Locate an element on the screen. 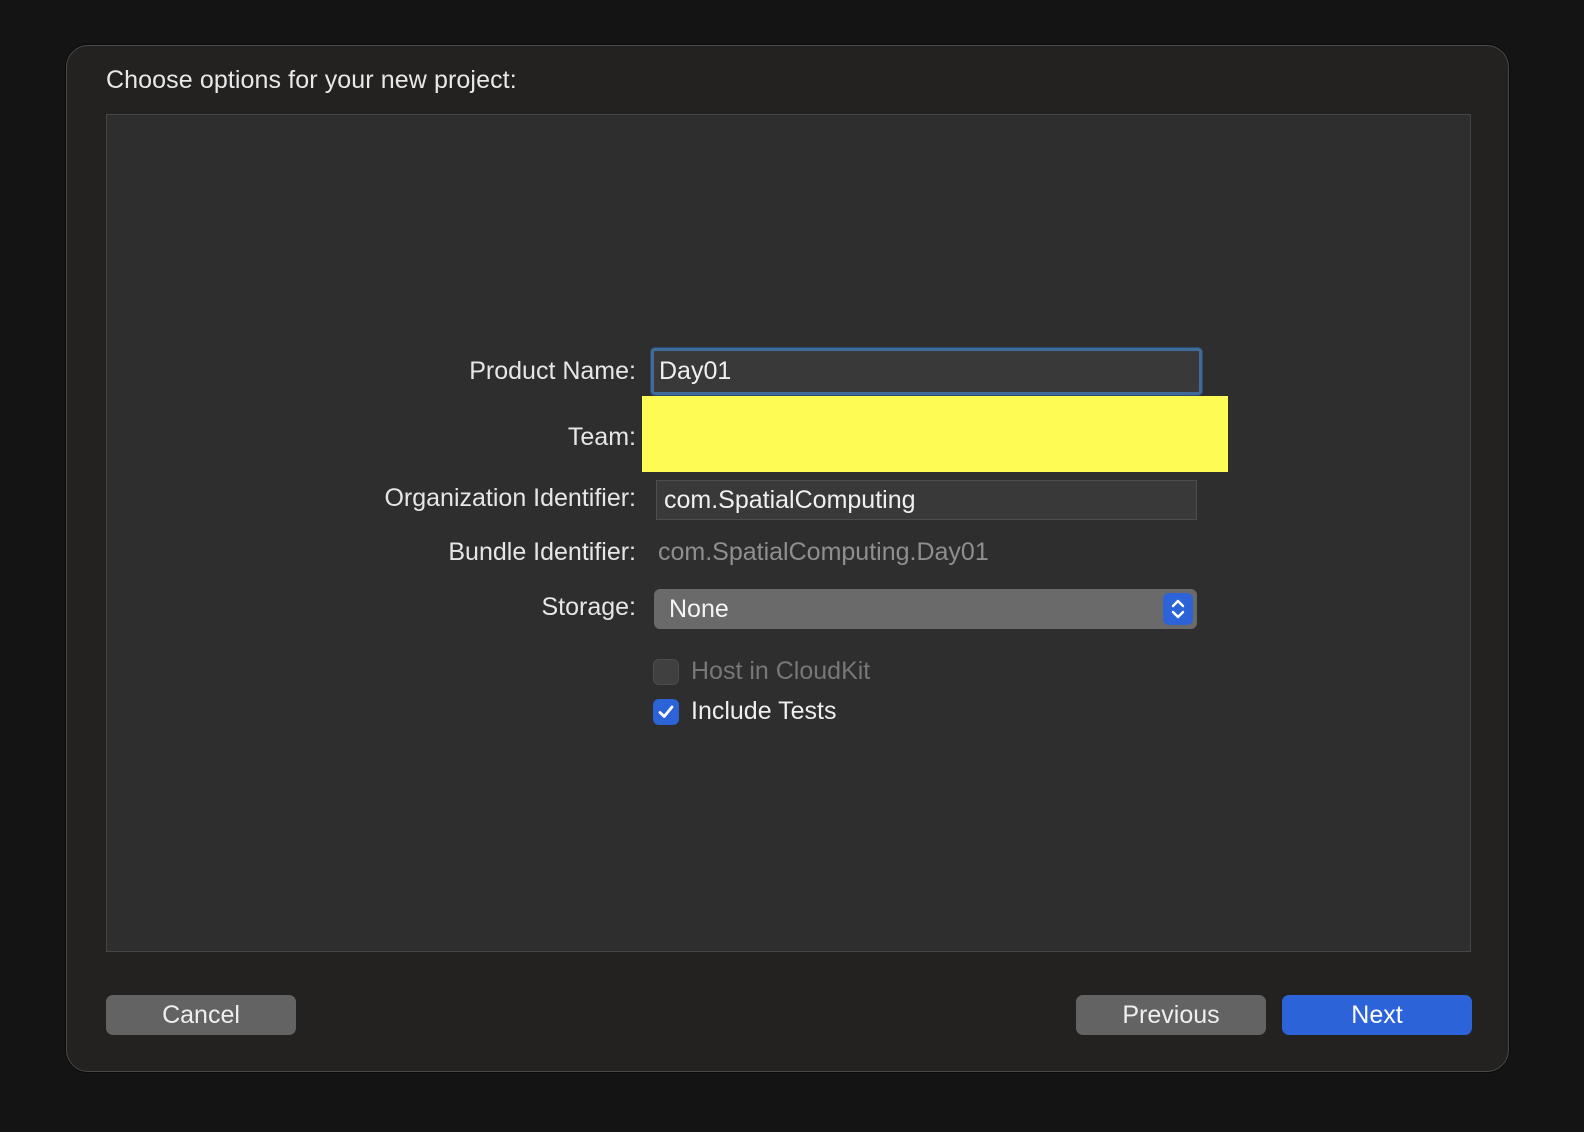  storage-label: Storage: is located at coordinates (588, 607).